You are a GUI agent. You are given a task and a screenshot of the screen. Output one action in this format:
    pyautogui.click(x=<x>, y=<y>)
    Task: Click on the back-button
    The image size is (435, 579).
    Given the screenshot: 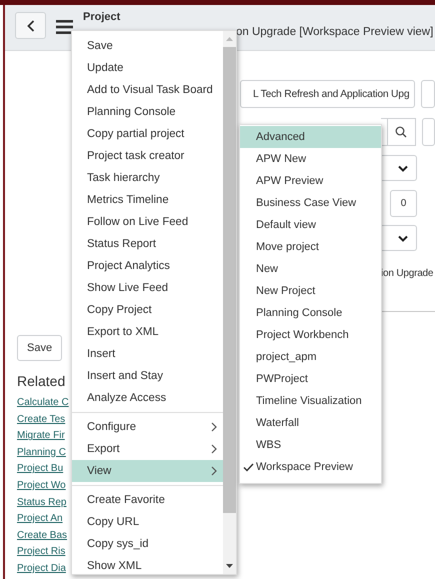 What is the action you would take?
    pyautogui.click(x=30, y=25)
    